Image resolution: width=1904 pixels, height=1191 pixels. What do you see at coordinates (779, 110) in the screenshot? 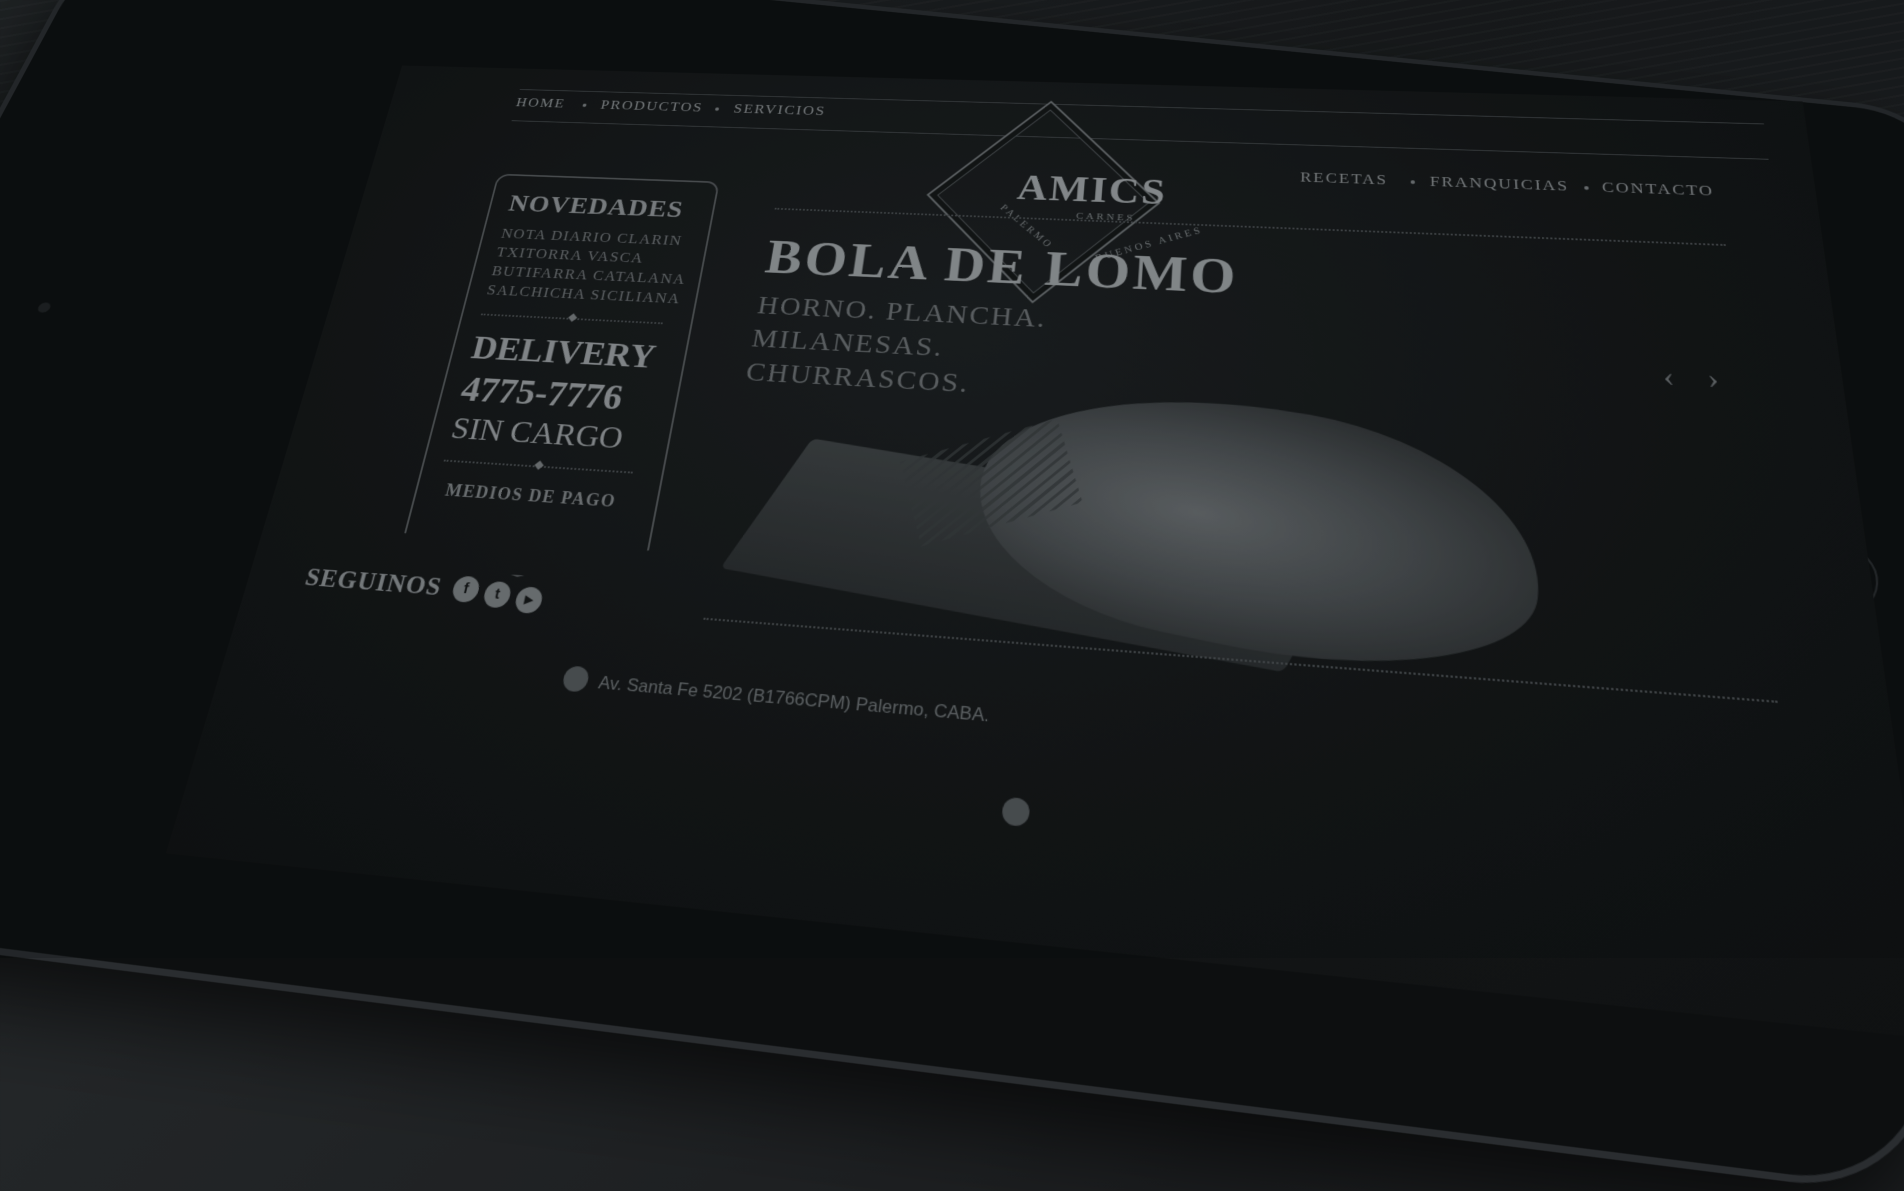
I see `nav-servicios: SERVICIOS` at bounding box center [779, 110].